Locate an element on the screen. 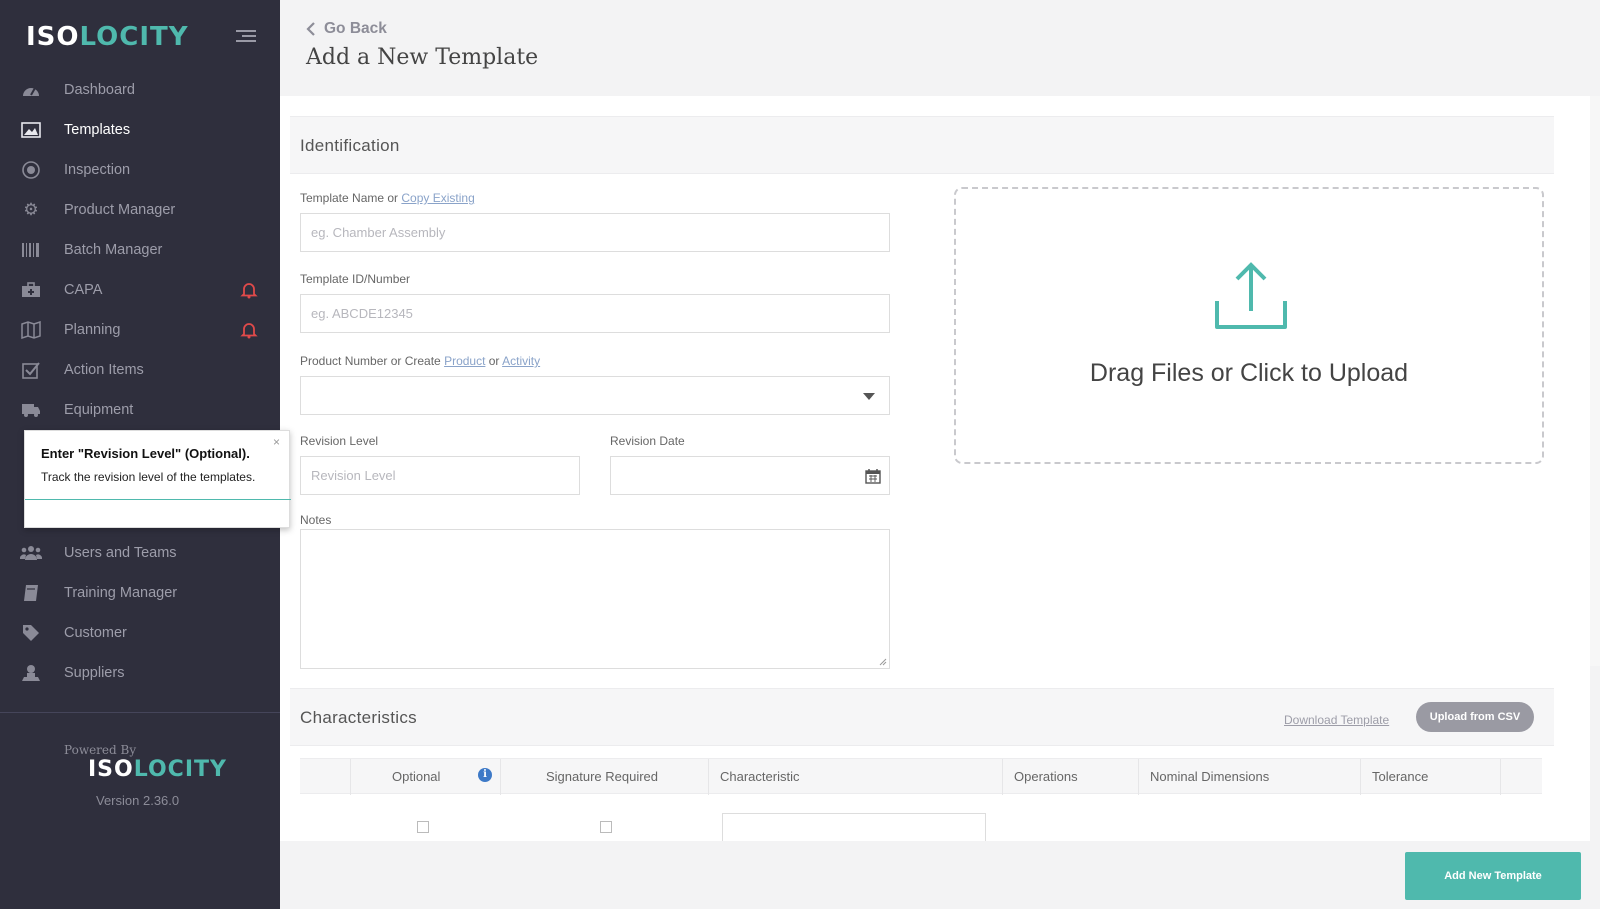 The width and height of the screenshot is (1600, 909). sidebar-item-label: Equipment is located at coordinates (99, 410).